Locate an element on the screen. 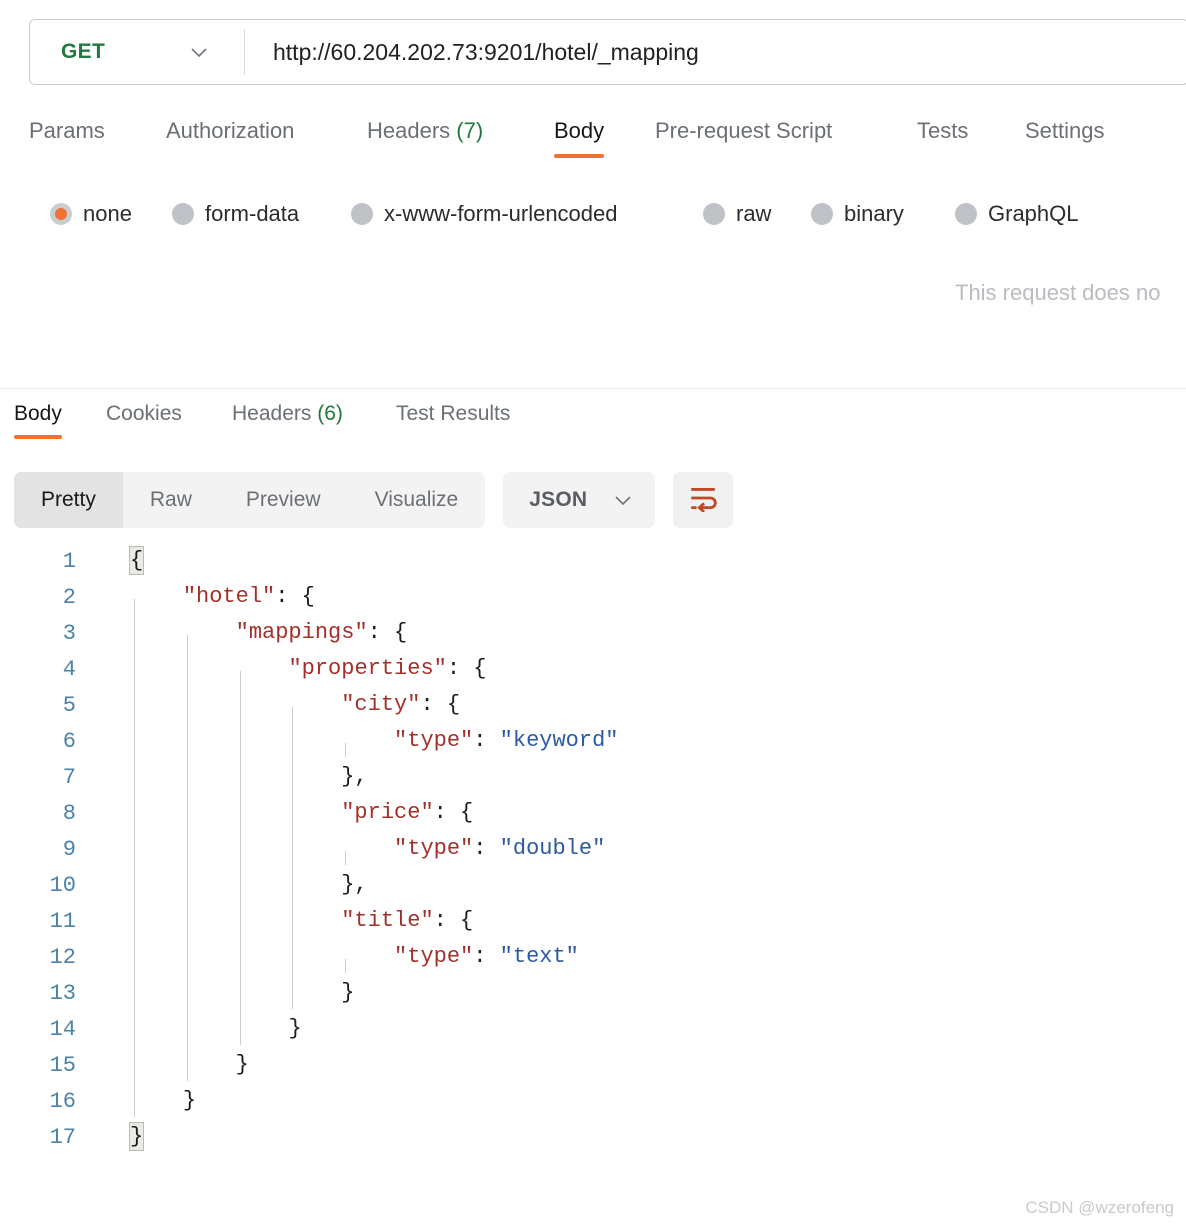 Image resolution: width=1186 pixels, height=1228 pixels. body-type-label: GraphQL is located at coordinates (1033, 213).